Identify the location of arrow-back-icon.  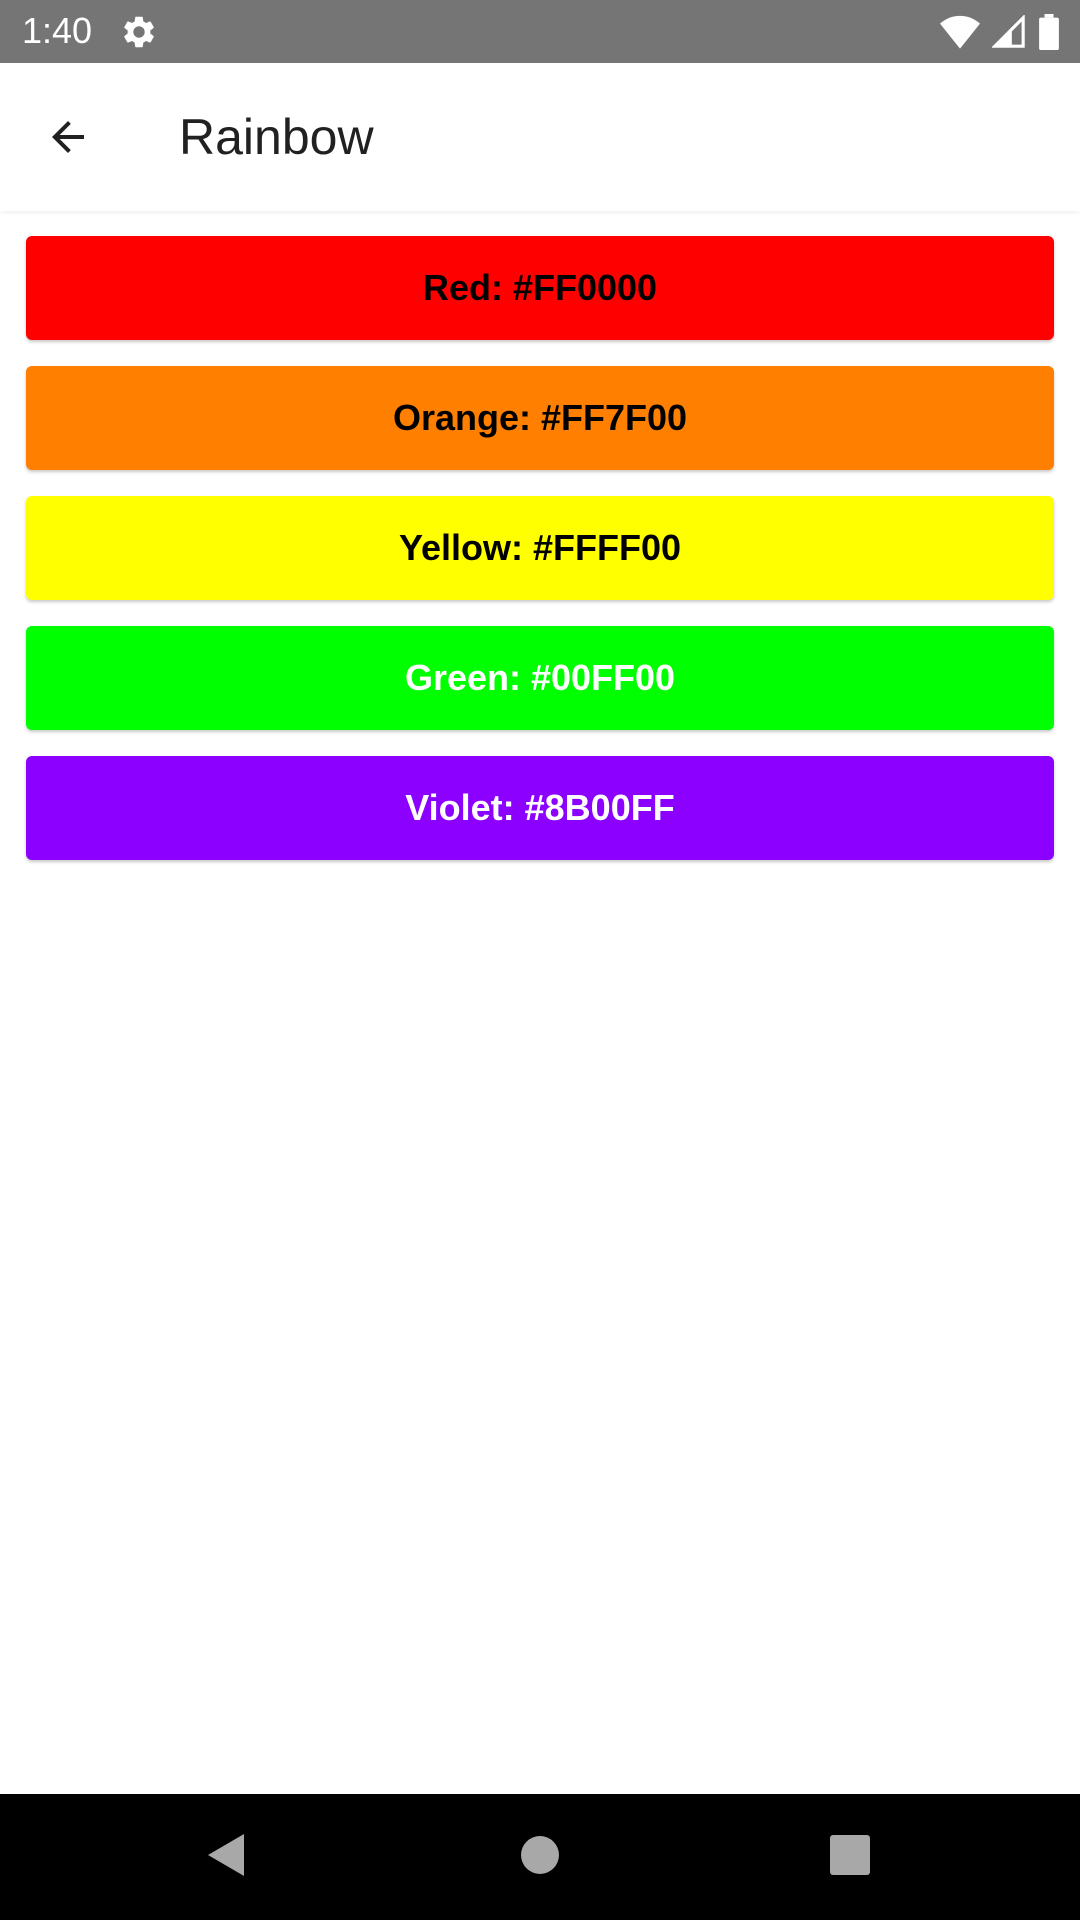
(68, 139).